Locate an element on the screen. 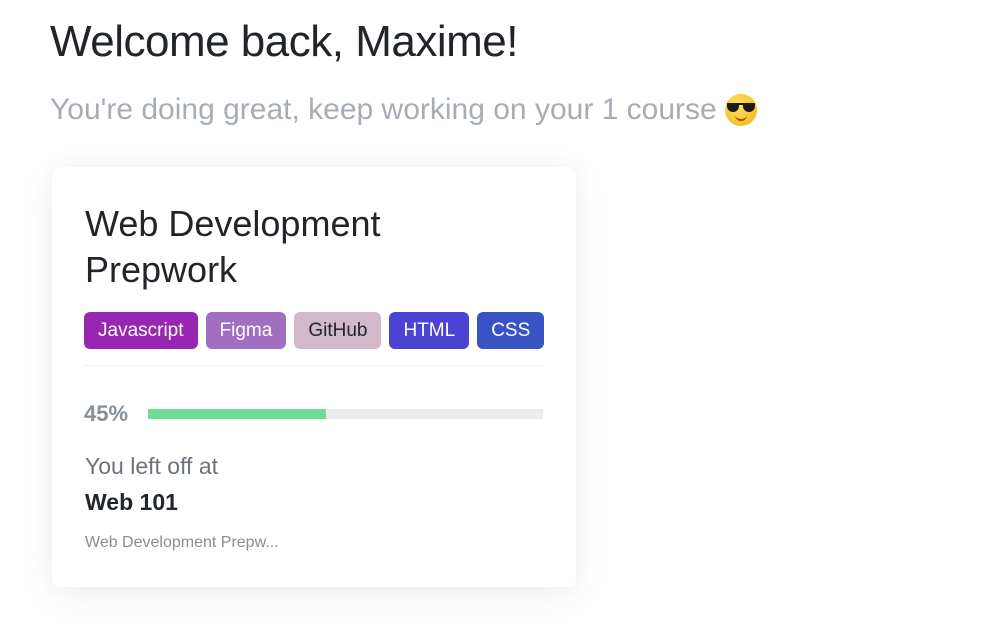  progress-row: 45% is located at coordinates (313, 414).